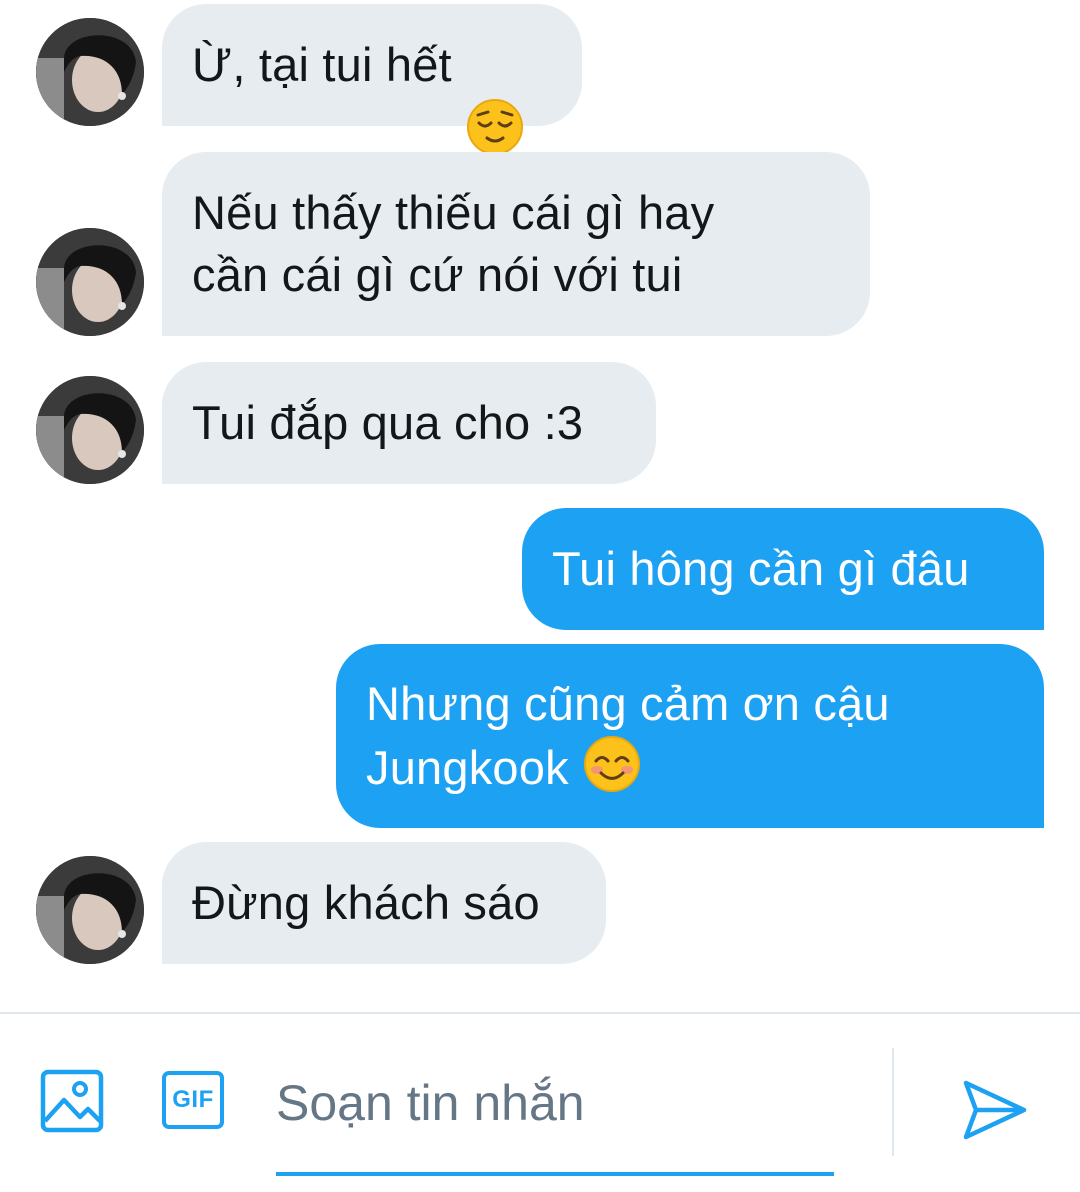 The image size is (1080, 1192). I want to click on gif-icon: GIF, so click(193, 1100).